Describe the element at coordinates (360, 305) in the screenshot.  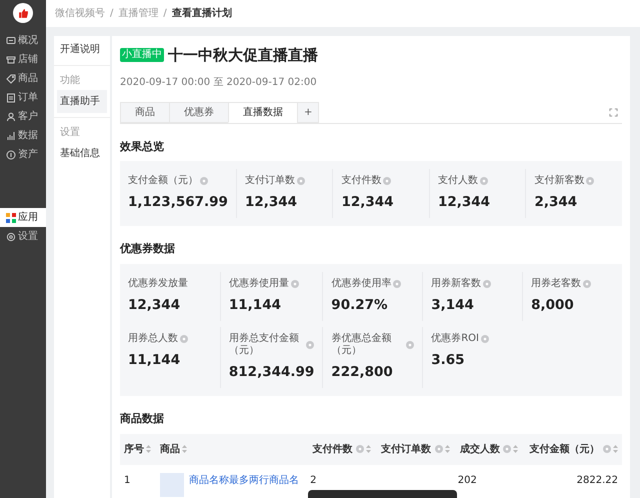
I see `metric-value: 90.27%` at that location.